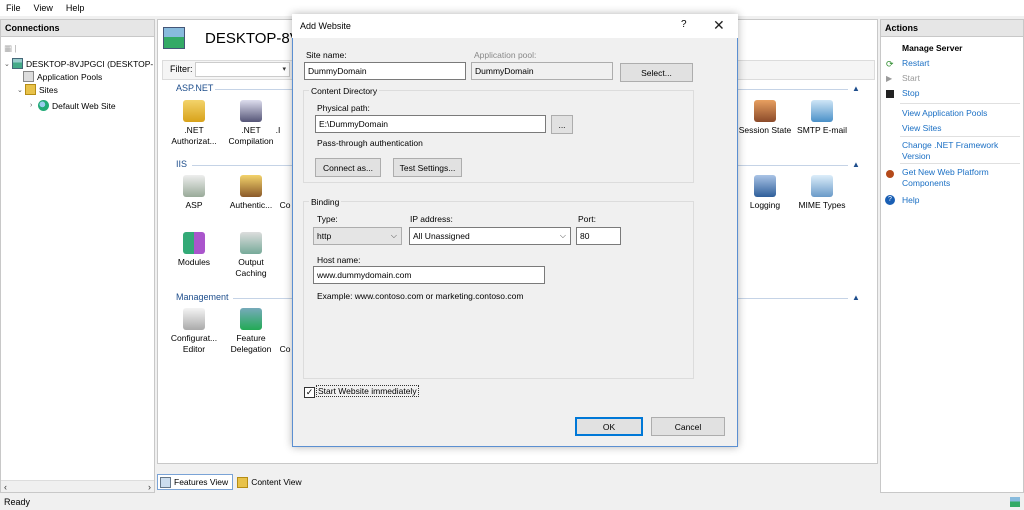  I want to click on tree-item-app-pools: Application Pools, so click(62, 76).